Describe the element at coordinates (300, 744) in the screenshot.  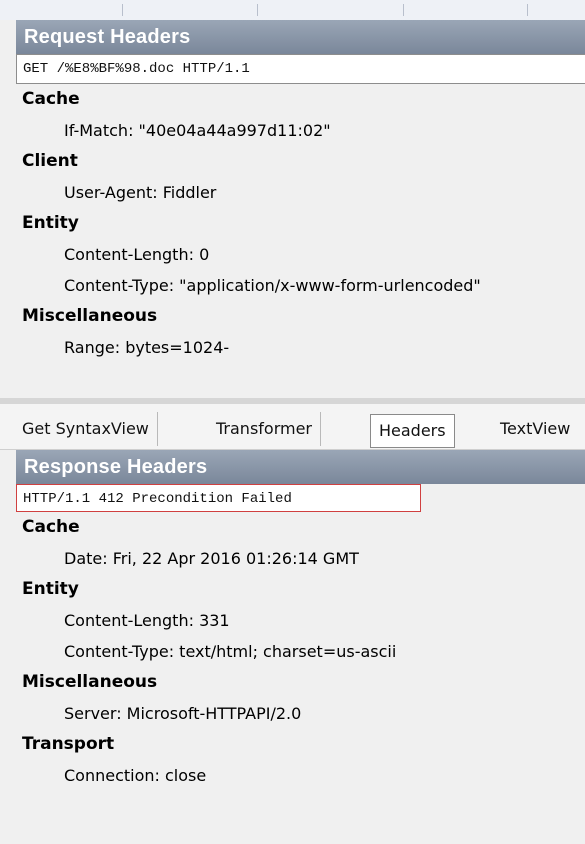
I see `response-group-transport: Transport` at that location.